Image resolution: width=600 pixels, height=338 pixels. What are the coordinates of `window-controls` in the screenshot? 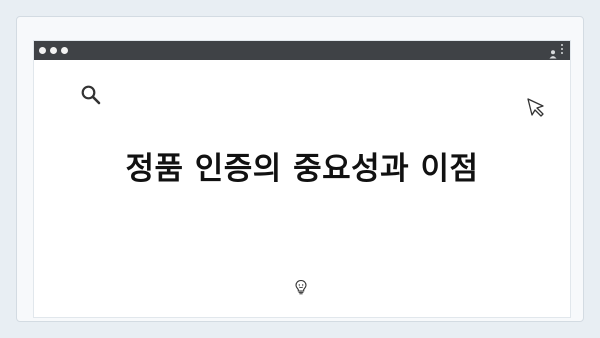 It's located at (53, 50).